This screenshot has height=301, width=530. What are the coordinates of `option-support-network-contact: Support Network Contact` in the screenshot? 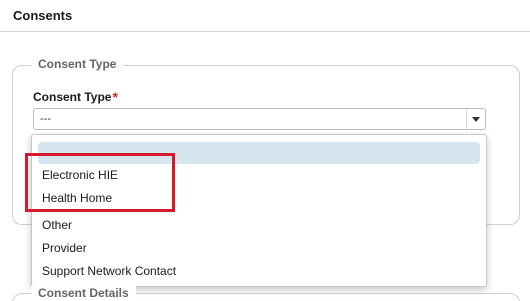 It's located at (259, 271).